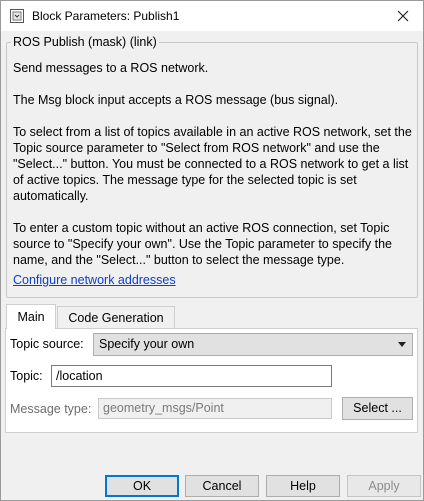 The width and height of the screenshot is (424, 501). Describe the element at coordinates (212, 16) in the screenshot. I see `title-bar: Block Parameters: Publish1` at that location.